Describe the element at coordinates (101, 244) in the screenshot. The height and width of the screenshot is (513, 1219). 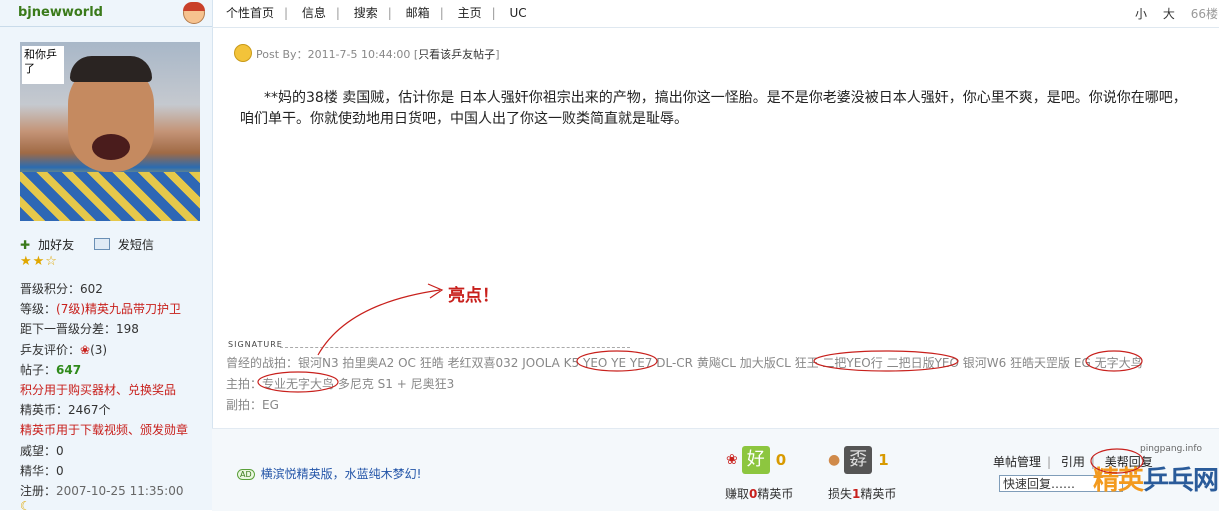
I see `mail-icon` at that location.